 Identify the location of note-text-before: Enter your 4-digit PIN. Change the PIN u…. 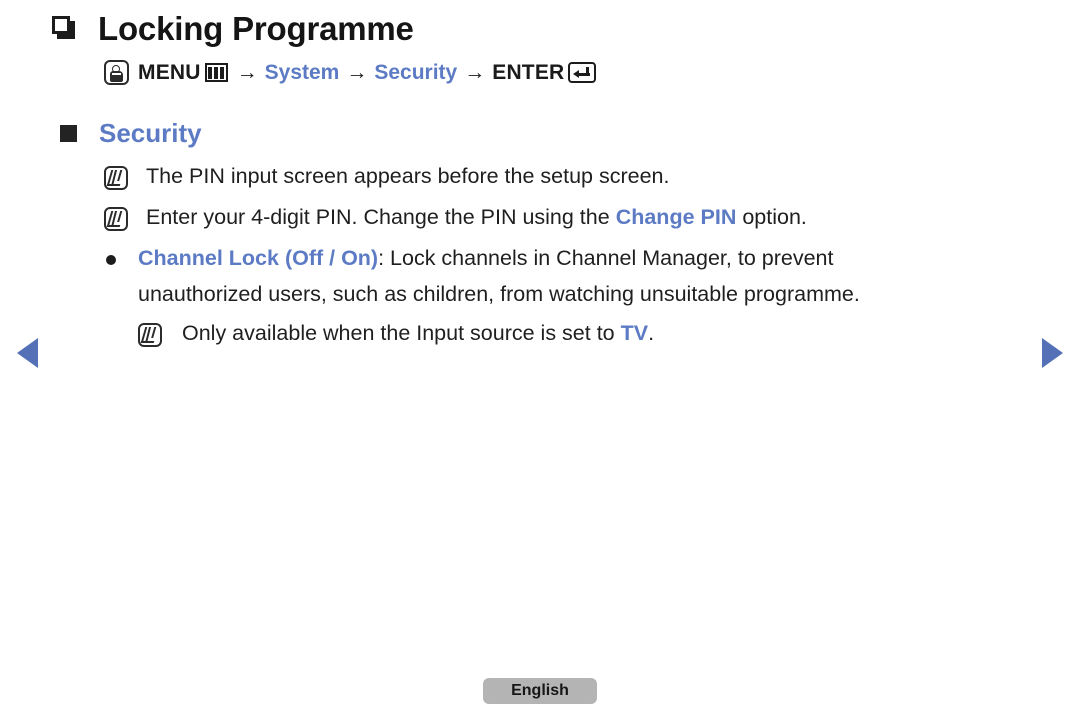
(381, 217).